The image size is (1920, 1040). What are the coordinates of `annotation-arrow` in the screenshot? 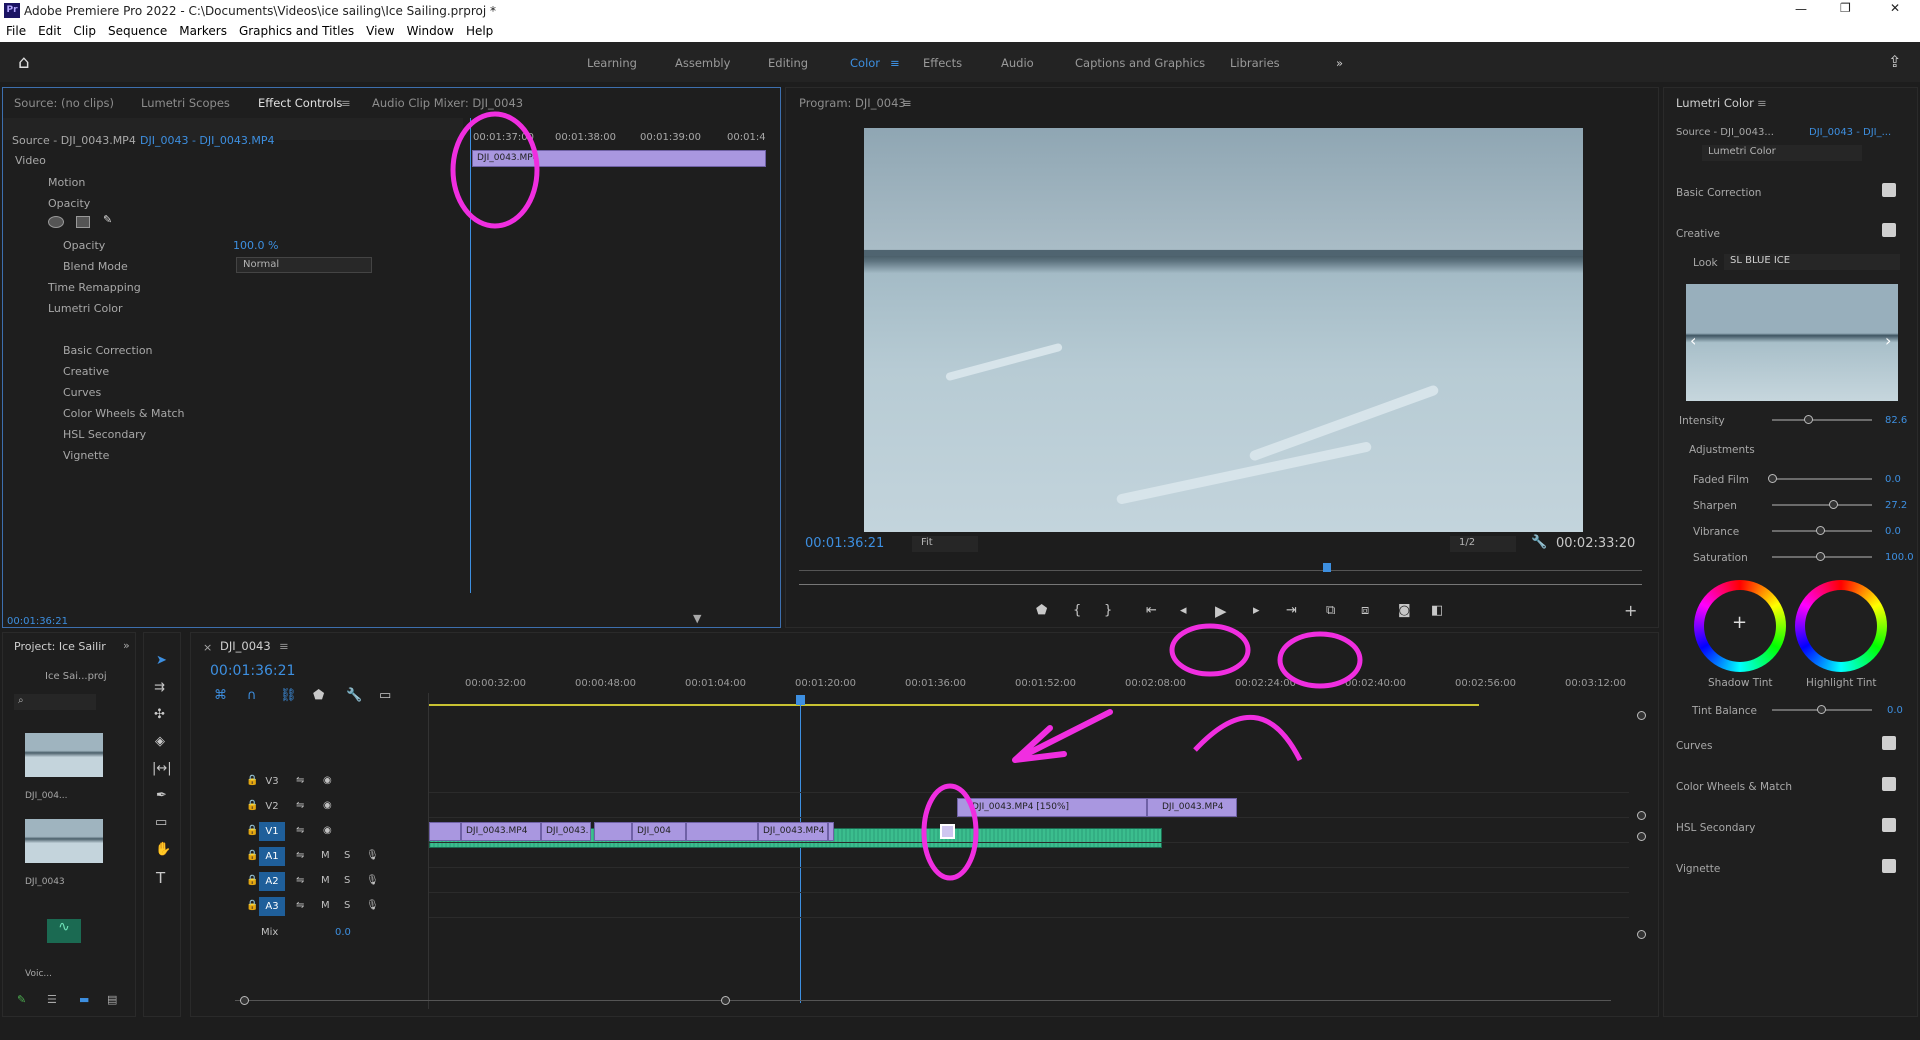 It's located at (1062, 736).